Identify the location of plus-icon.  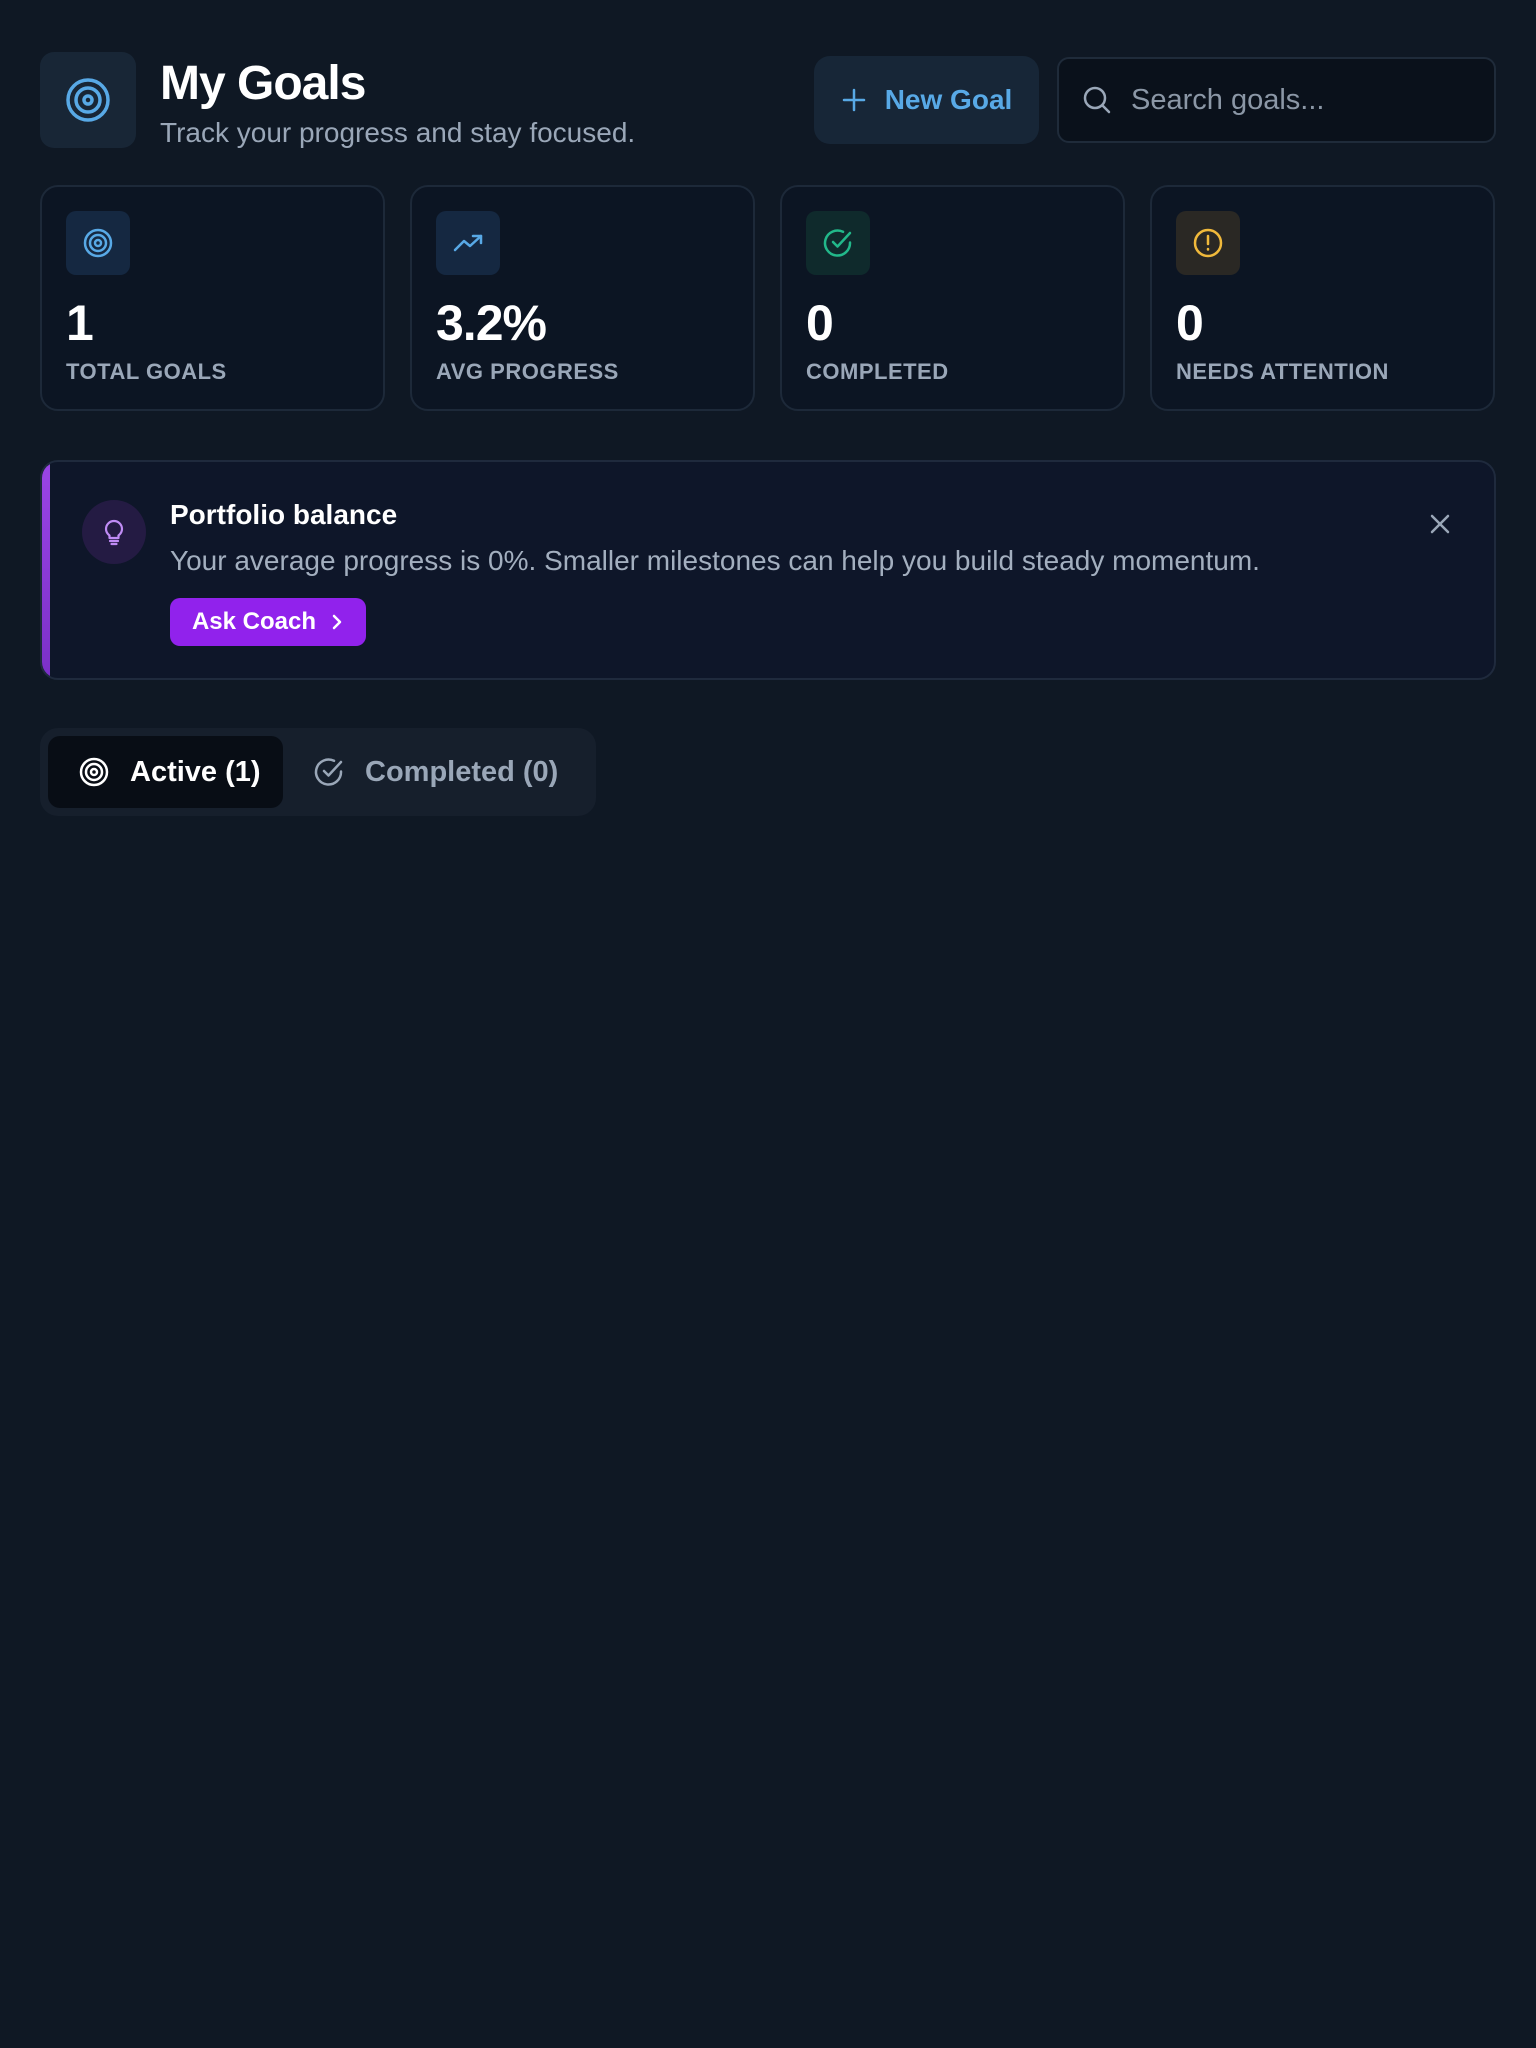
(853, 100).